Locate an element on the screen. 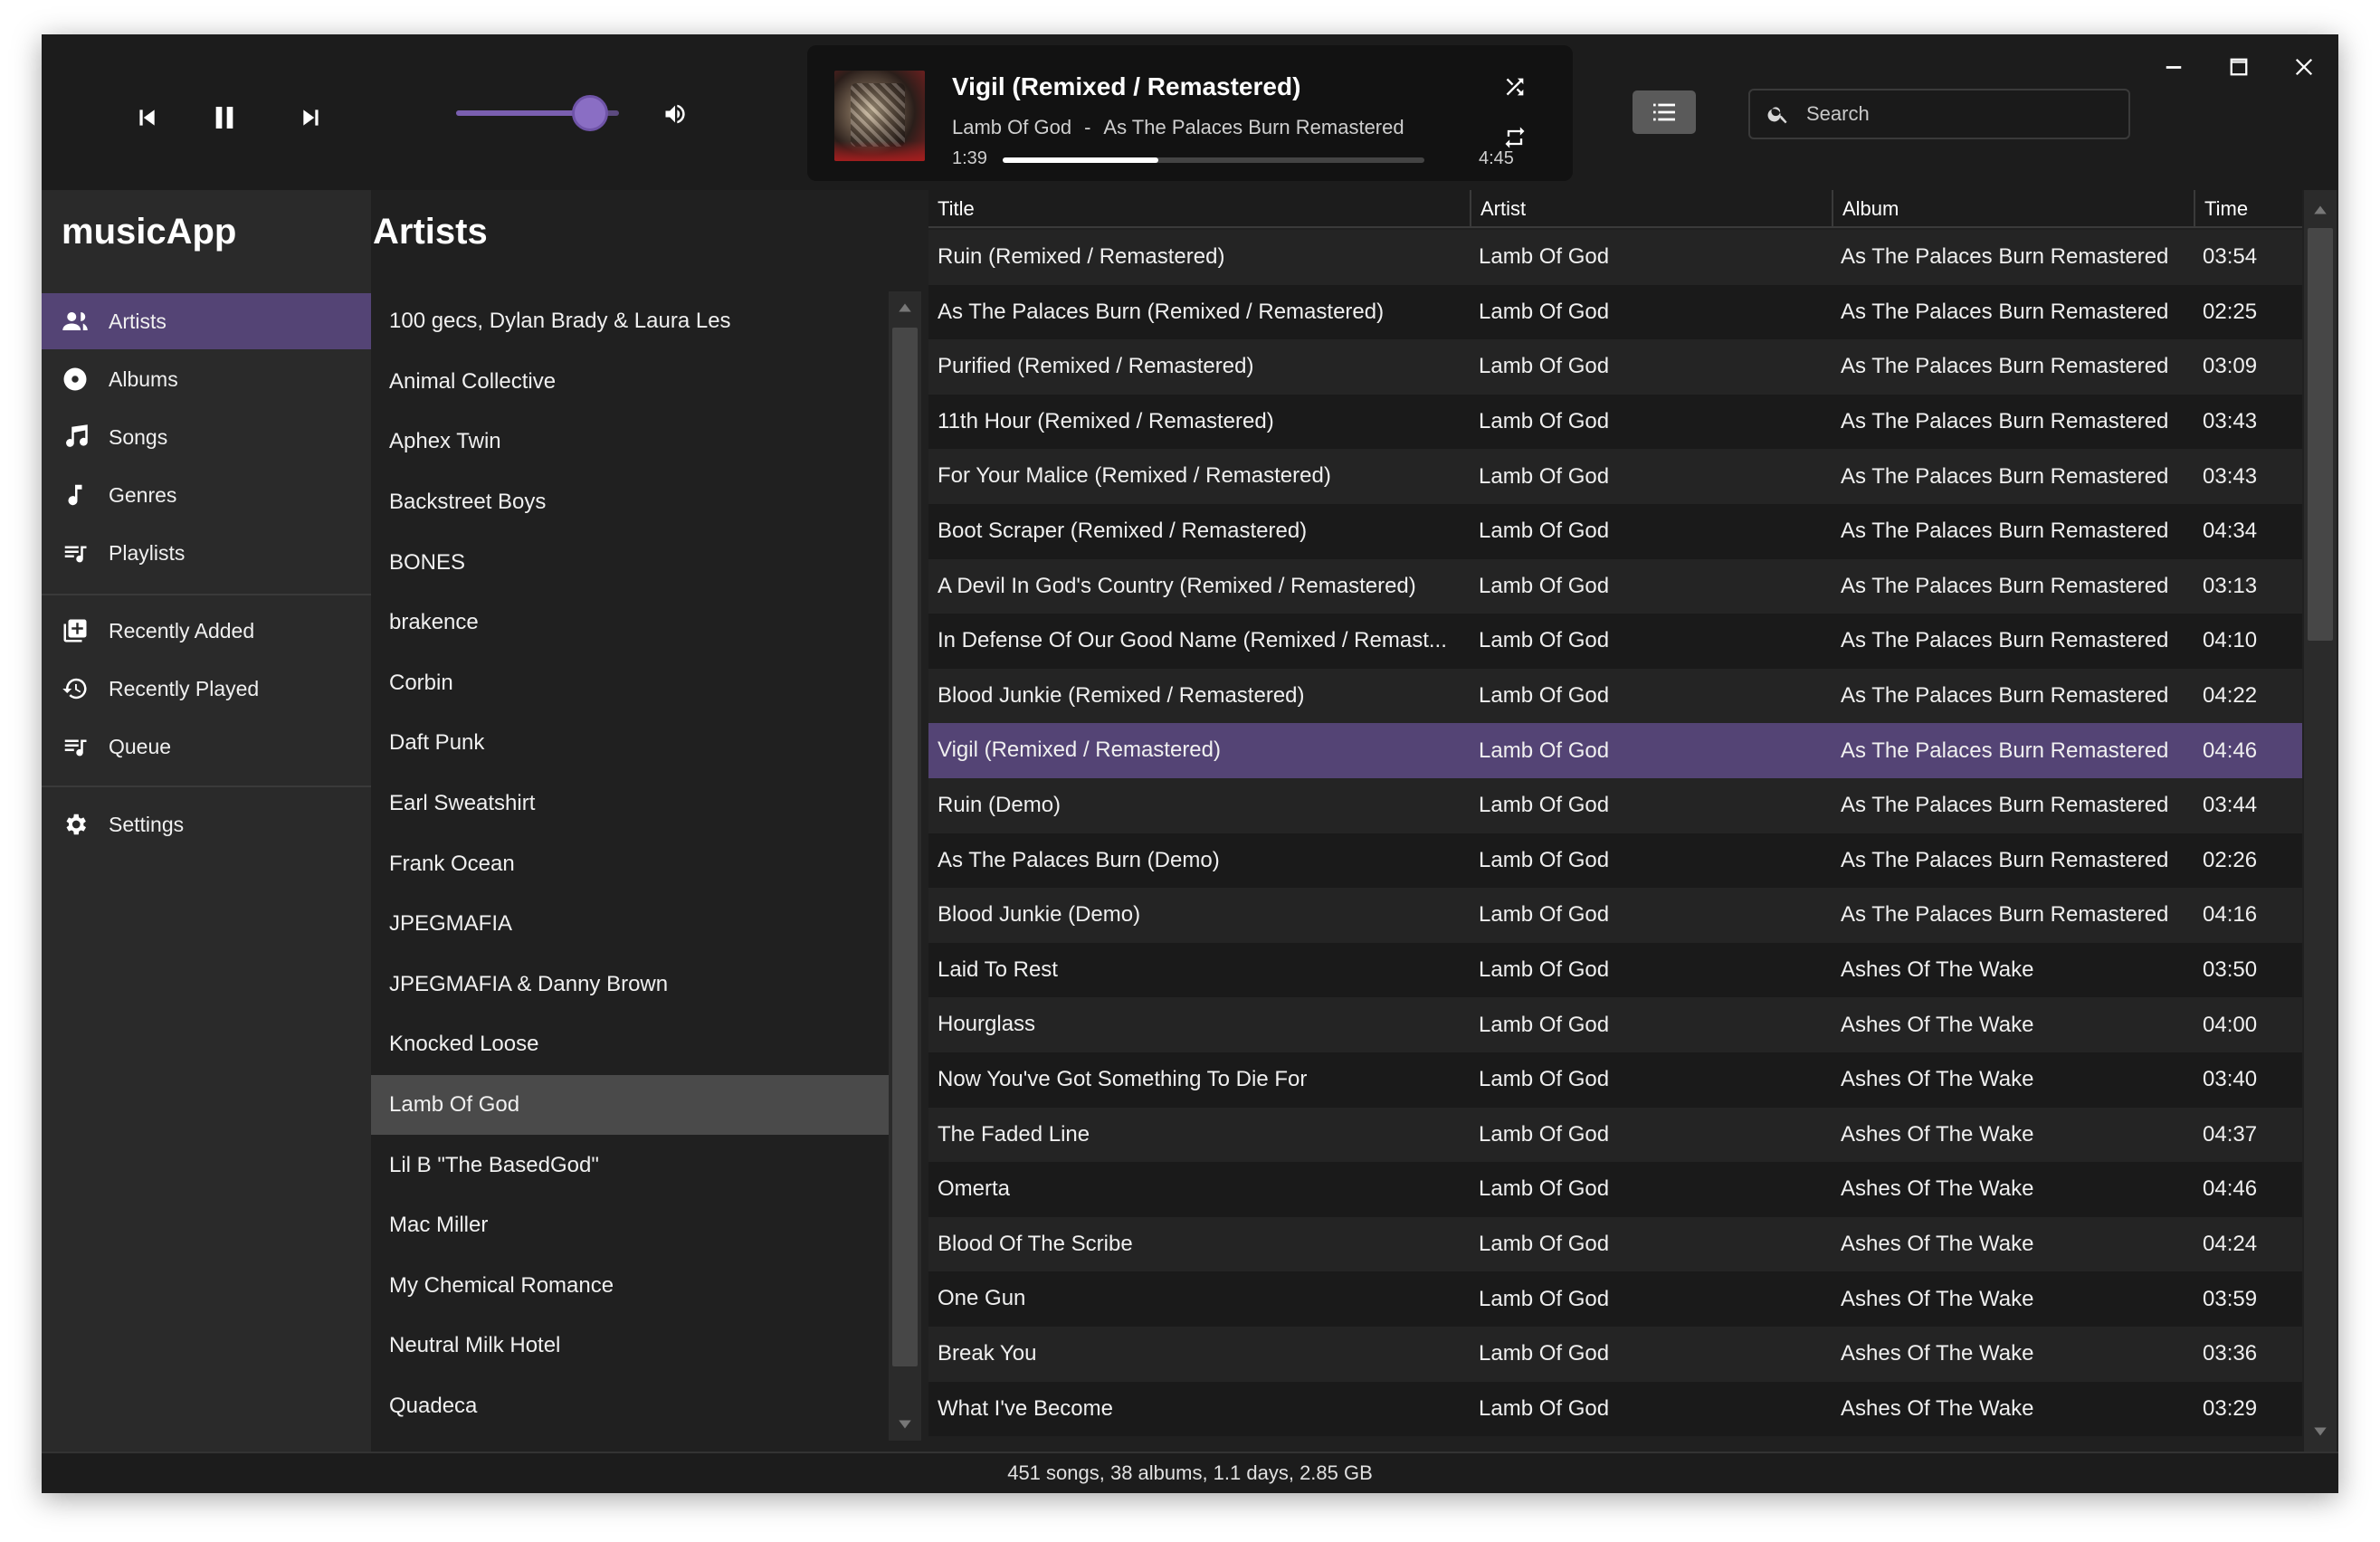  artist-list-item: Knocked Loose is located at coordinates (630, 1044).